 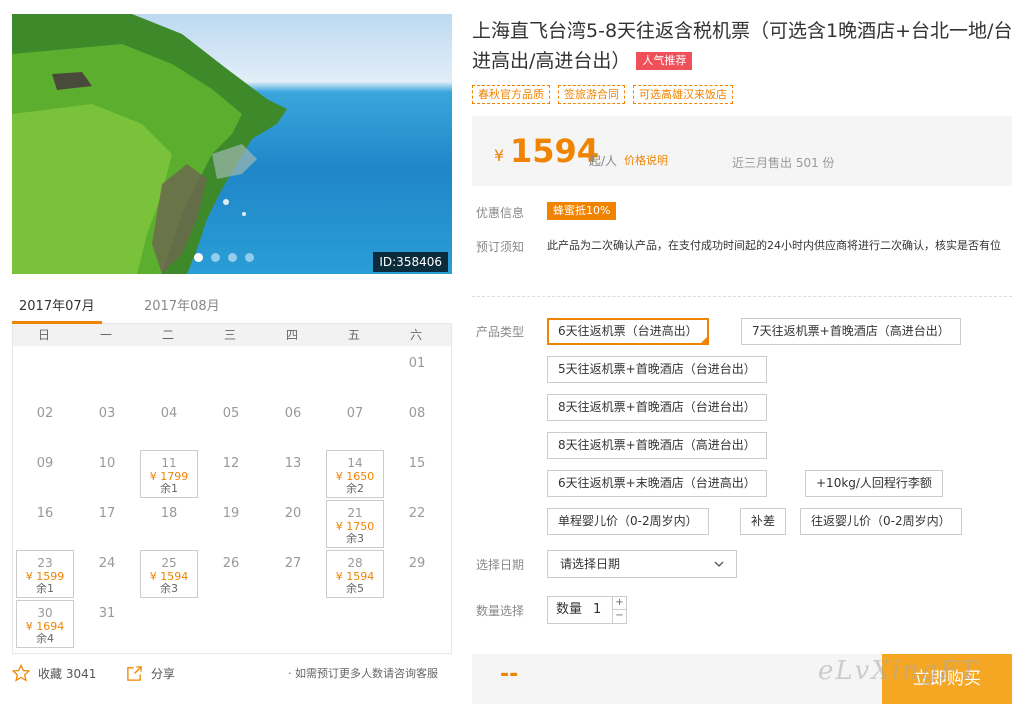 What do you see at coordinates (107, 624) in the screenshot?
I see `calendar-day: 31` at bounding box center [107, 624].